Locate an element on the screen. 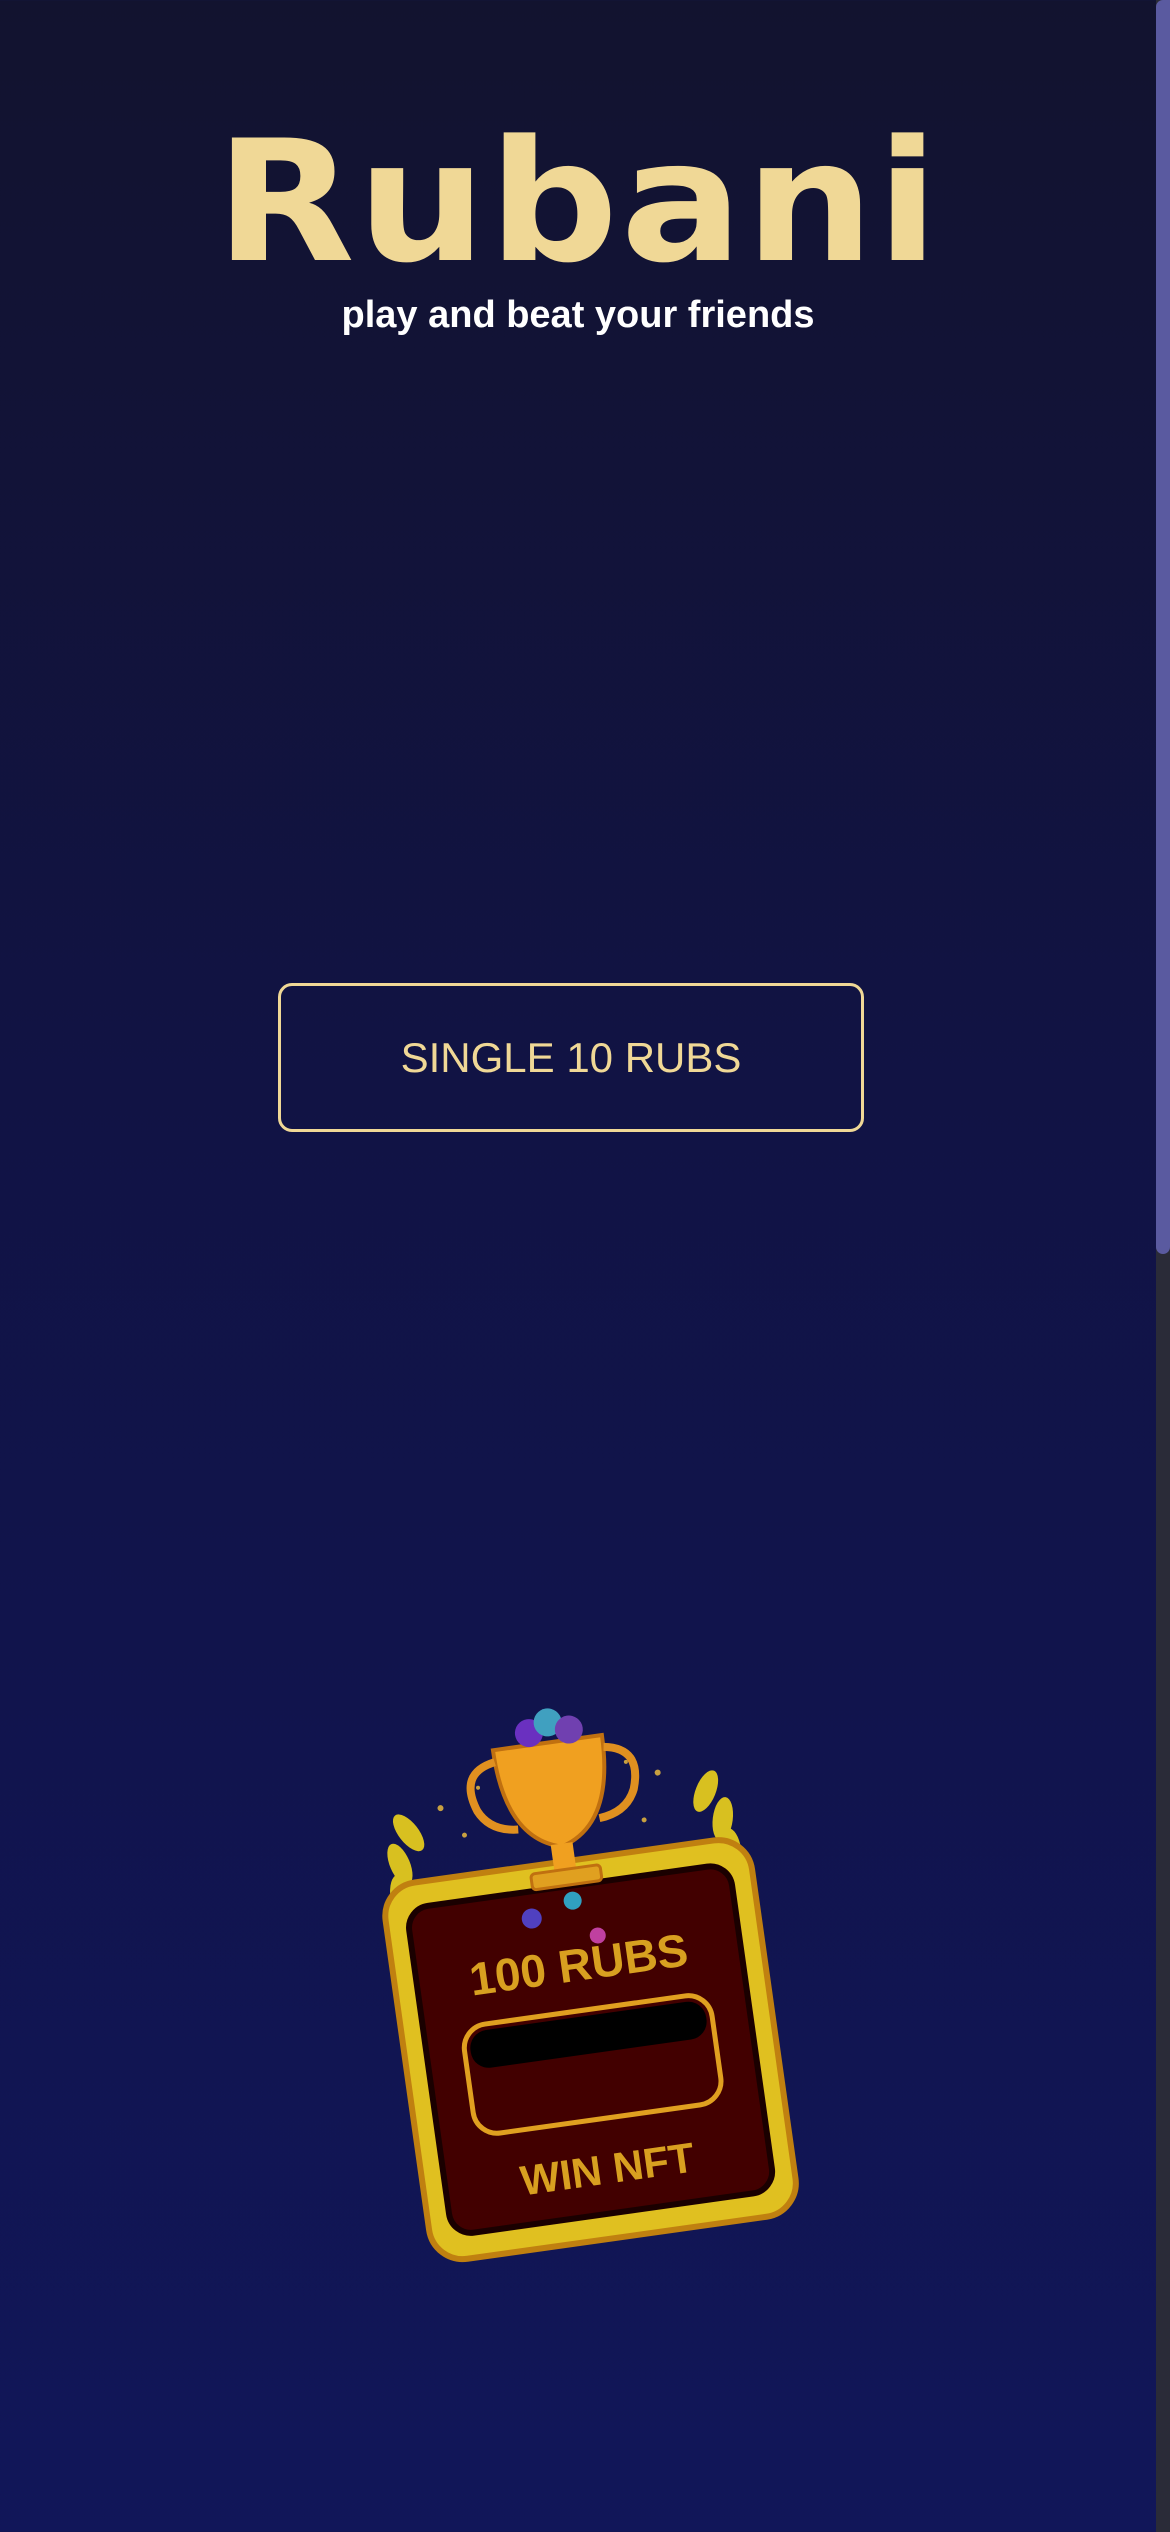  app-tagline: play and beat your friends is located at coordinates (578, 315).